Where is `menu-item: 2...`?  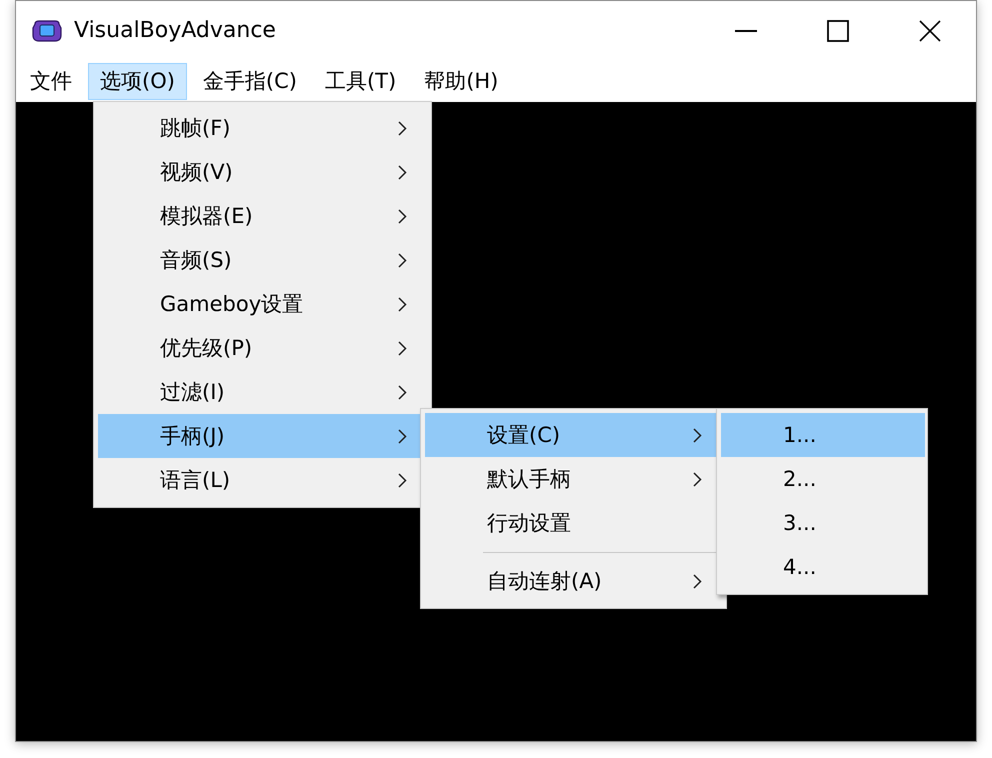
menu-item: 2... is located at coordinates (823, 479).